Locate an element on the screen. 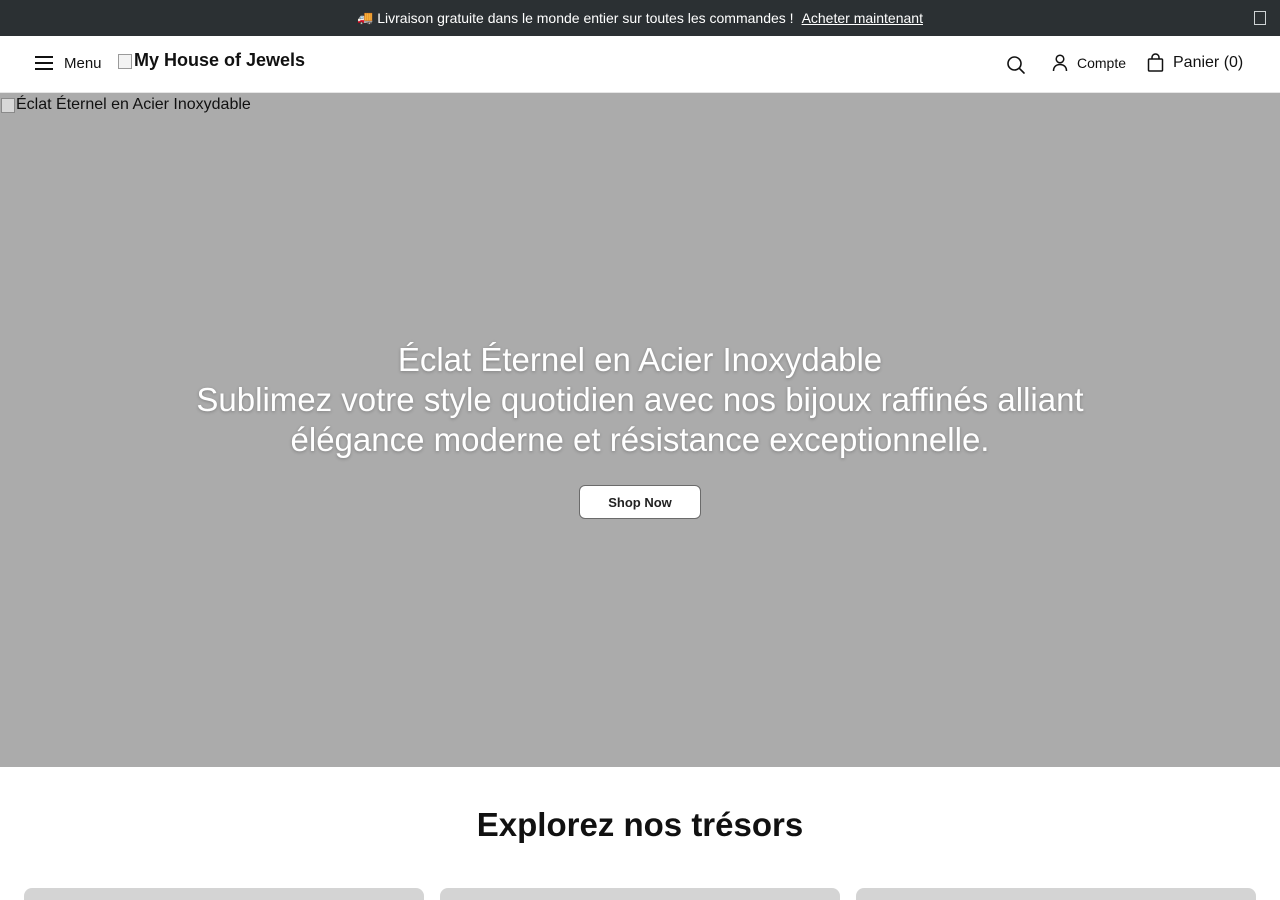 Image resolution: width=1280 pixels, height=900 pixels. account-label: Compte is located at coordinates (1102, 63).